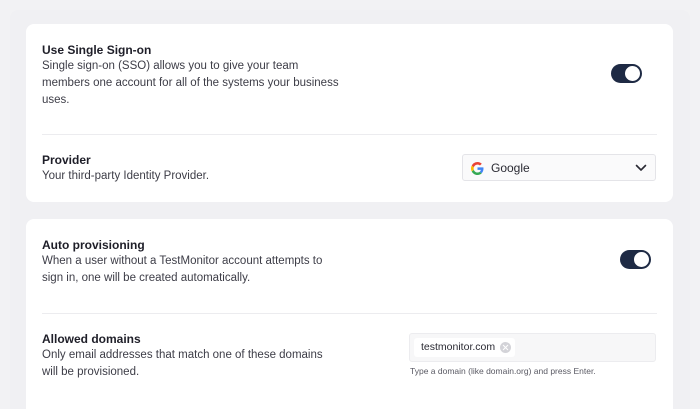  Describe the element at coordinates (477, 168) in the screenshot. I see `google-icon` at that location.